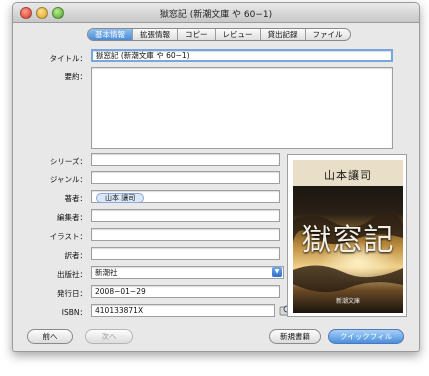  Describe the element at coordinates (185, 215) in the screenshot. I see `editor-field` at that location.